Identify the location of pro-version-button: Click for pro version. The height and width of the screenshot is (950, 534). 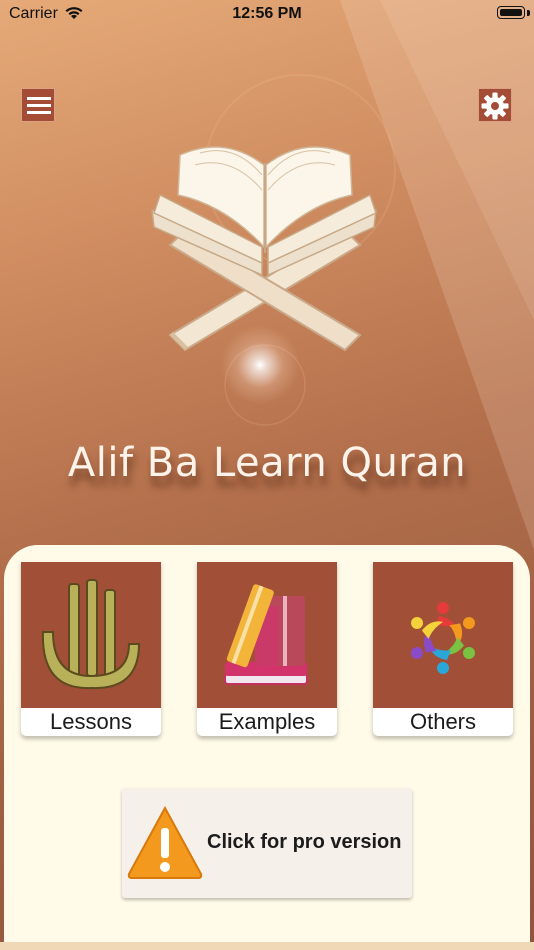
(267, 843).